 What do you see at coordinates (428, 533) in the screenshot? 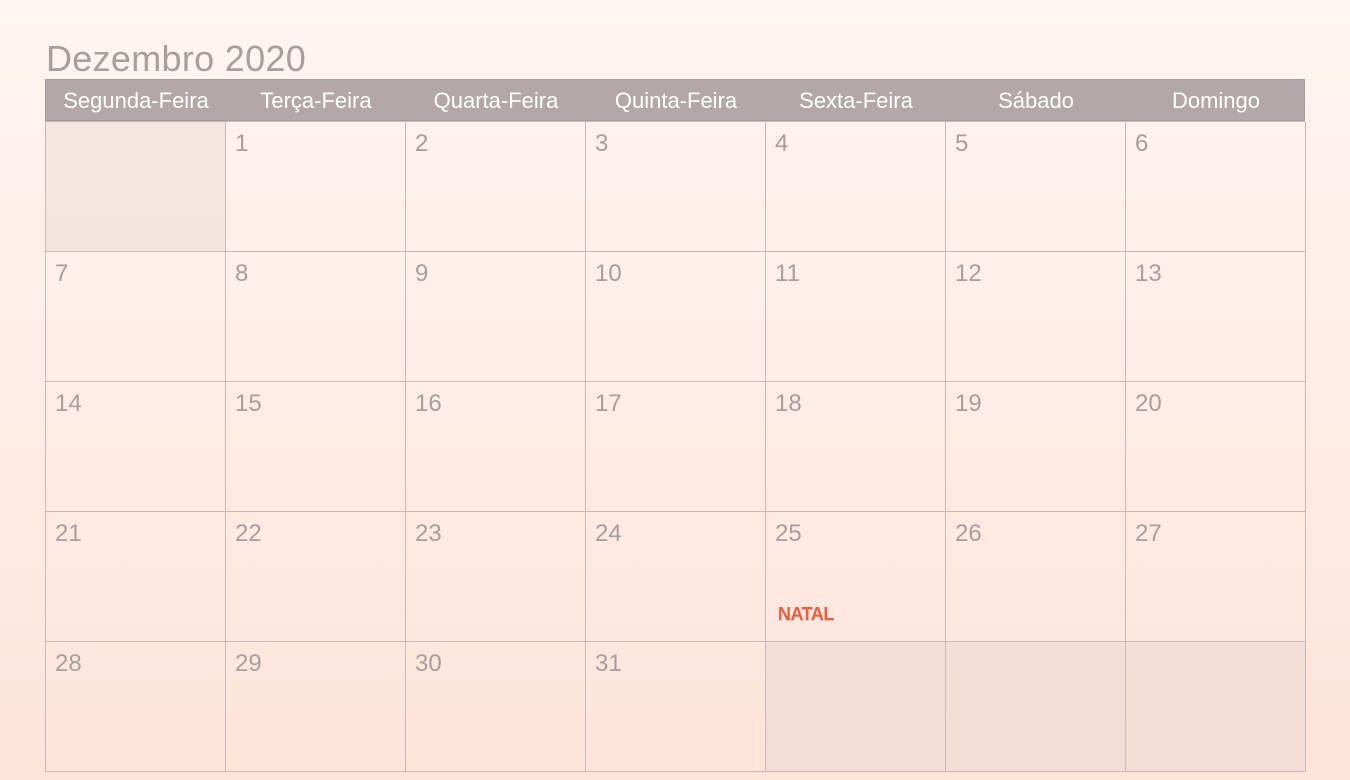
I see `day-number: 23` at bounding box center [428, 533].